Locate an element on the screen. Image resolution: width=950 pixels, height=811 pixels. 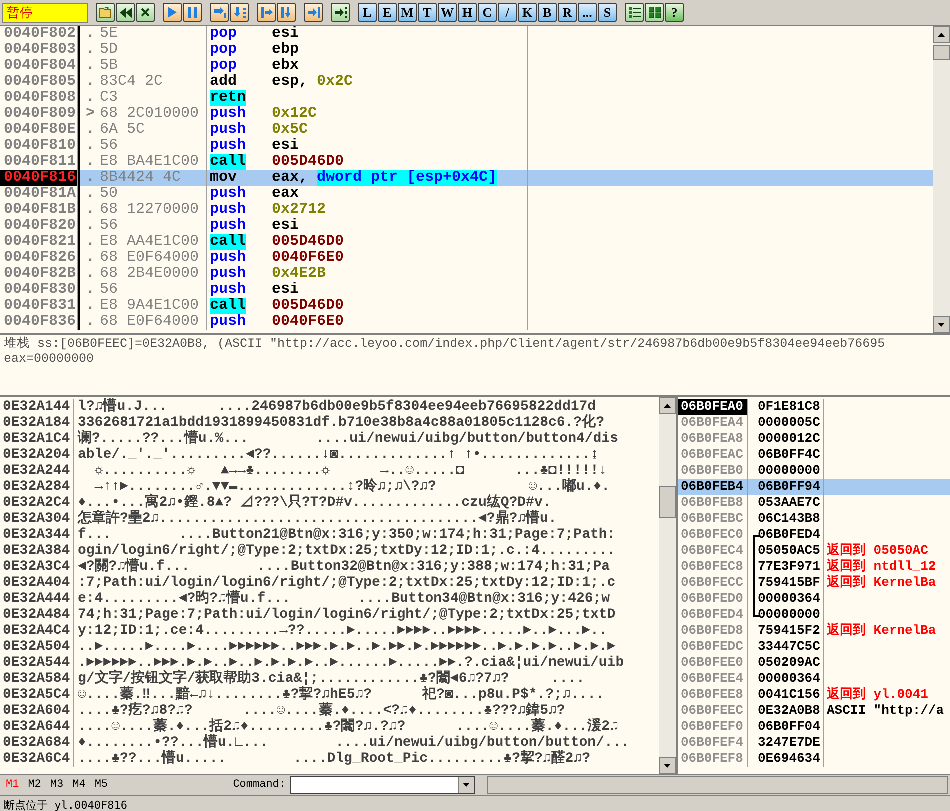
trace-into-button is located at coordinates (266, 12).